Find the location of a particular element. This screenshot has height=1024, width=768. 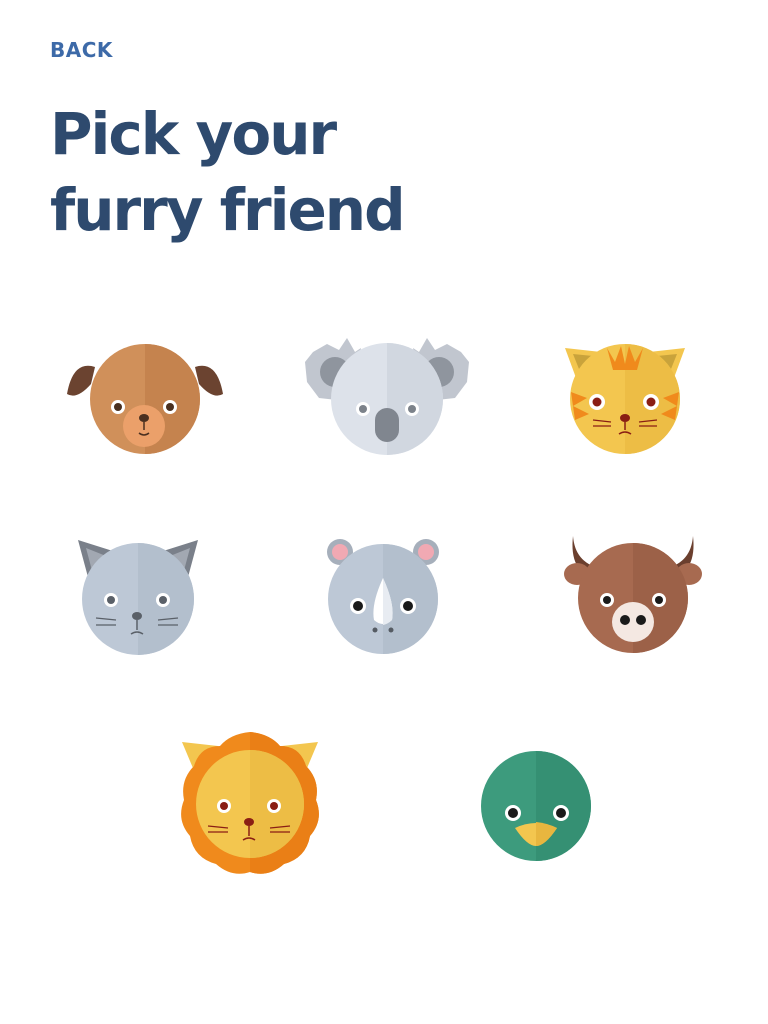

animal-option-rhino is located at coordinates (383, 597).